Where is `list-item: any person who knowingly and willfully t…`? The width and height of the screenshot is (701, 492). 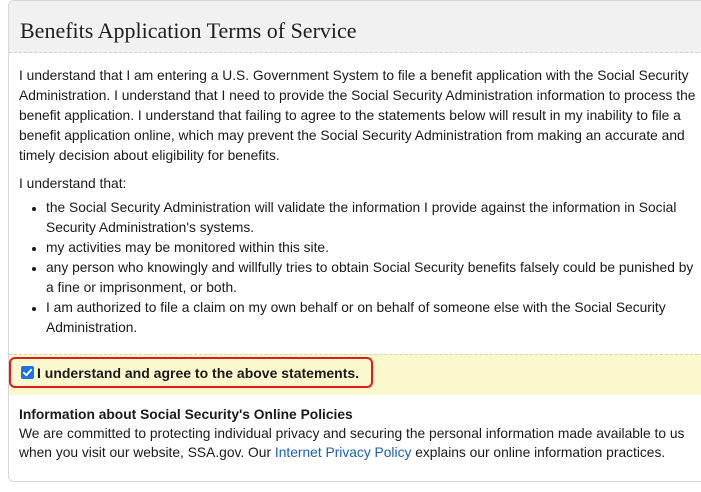
list-item: any person who knowingly and willfully t… is located at coordinates (372, 278).